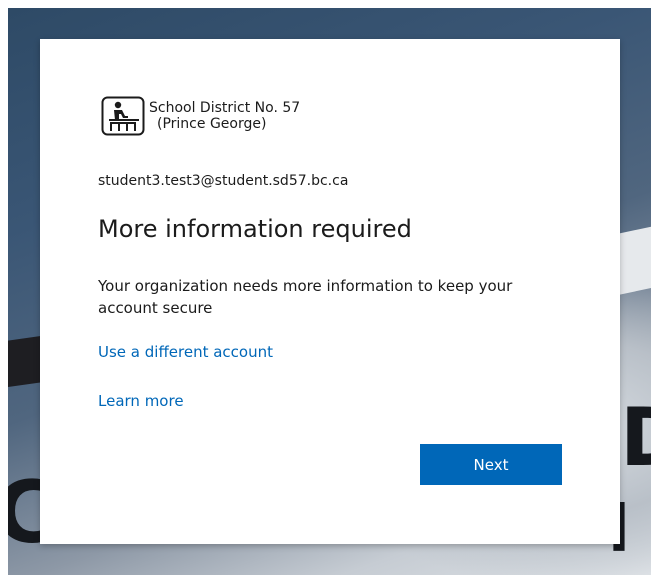 The width and height of the screenshot is (651, 575). Describe the element at coordinates (141, 401) in the screenshot. I see `learn-more-link: Learn more` at that location.